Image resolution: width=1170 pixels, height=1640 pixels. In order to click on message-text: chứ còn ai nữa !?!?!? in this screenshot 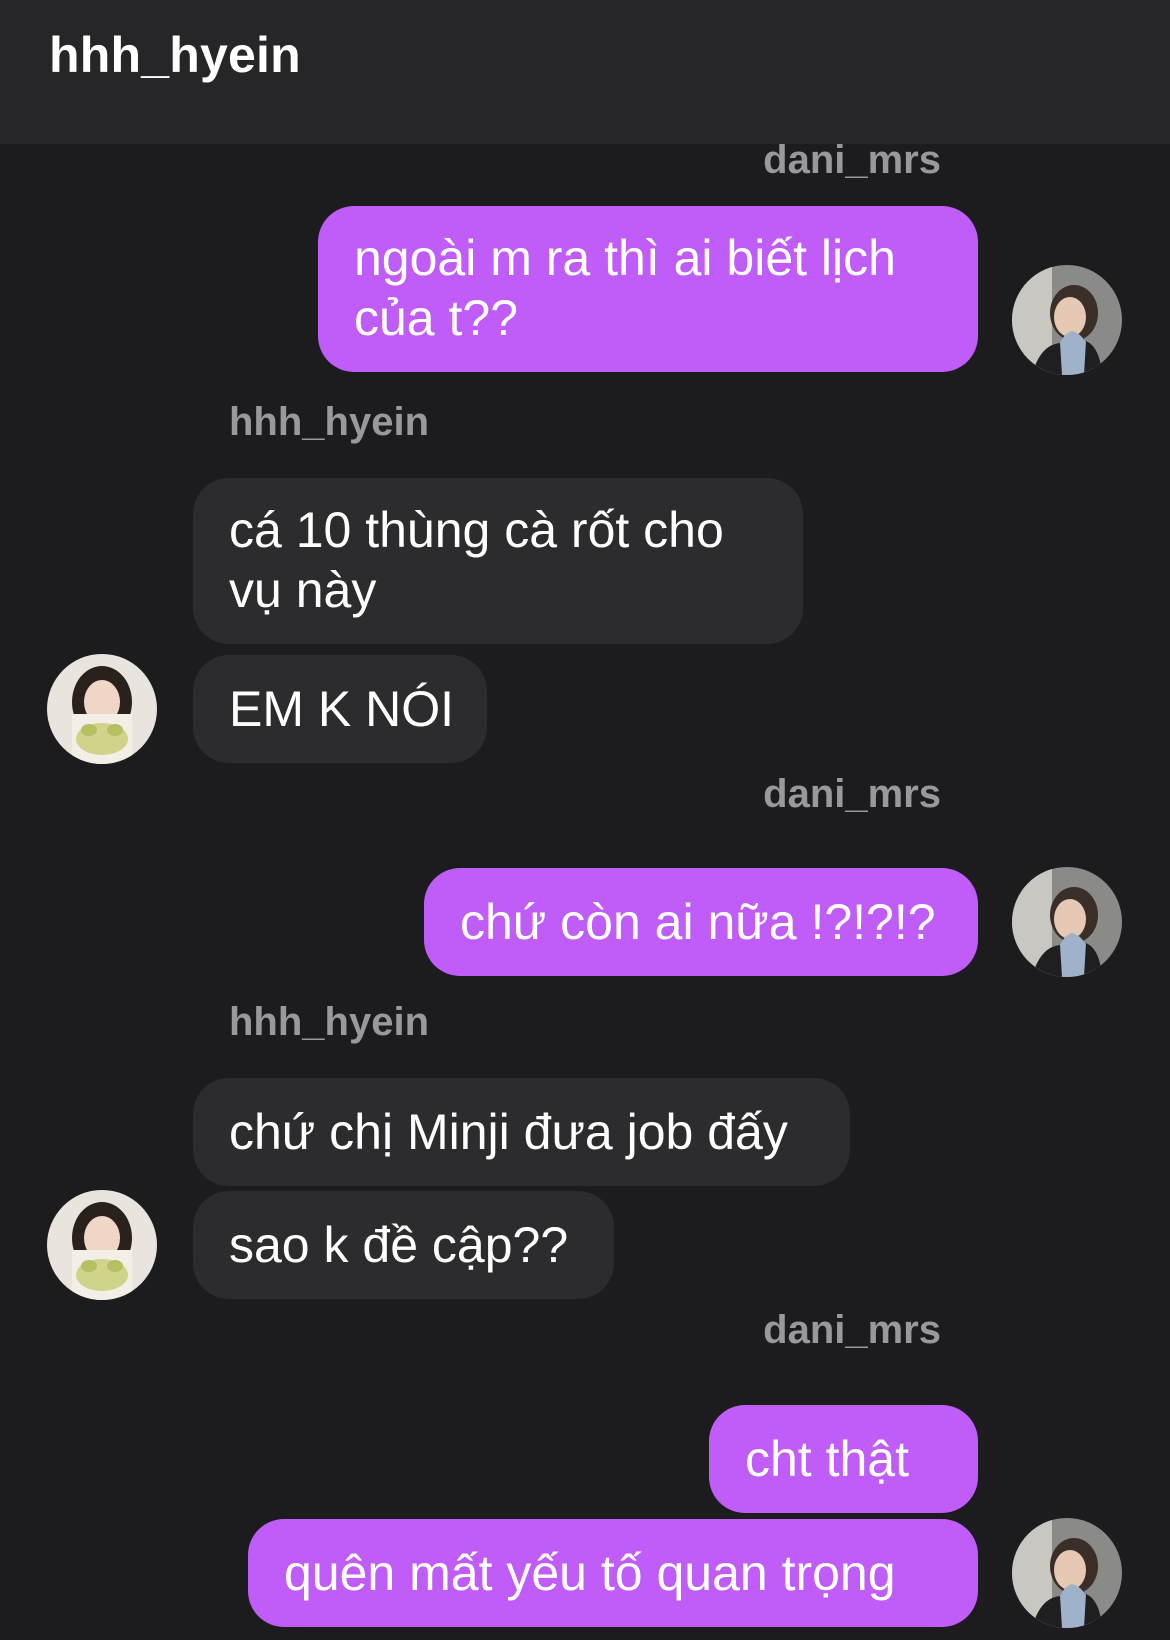, I will do `click(698, 922)`.